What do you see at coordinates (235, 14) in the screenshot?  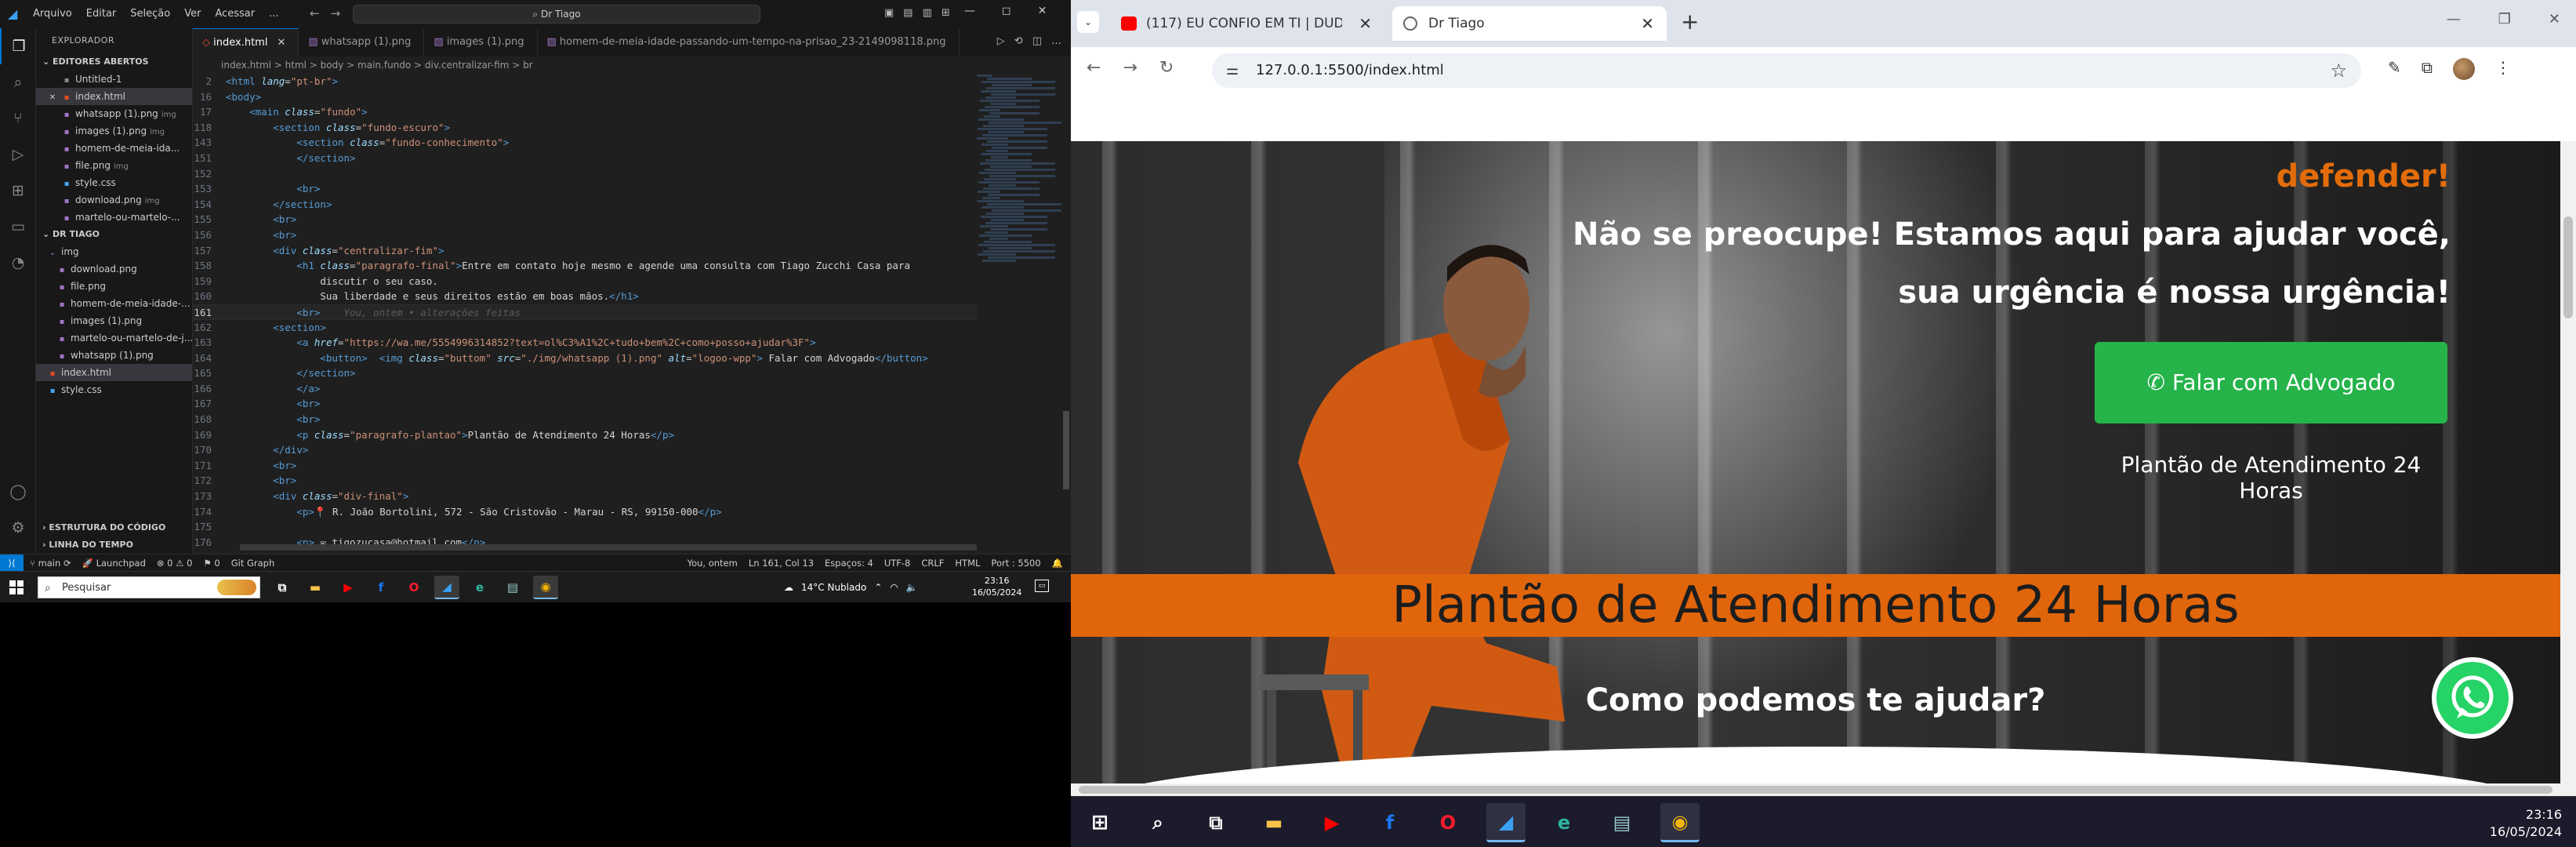 I see `menu-acessar: Acessar` at bounding box center [235, 14].